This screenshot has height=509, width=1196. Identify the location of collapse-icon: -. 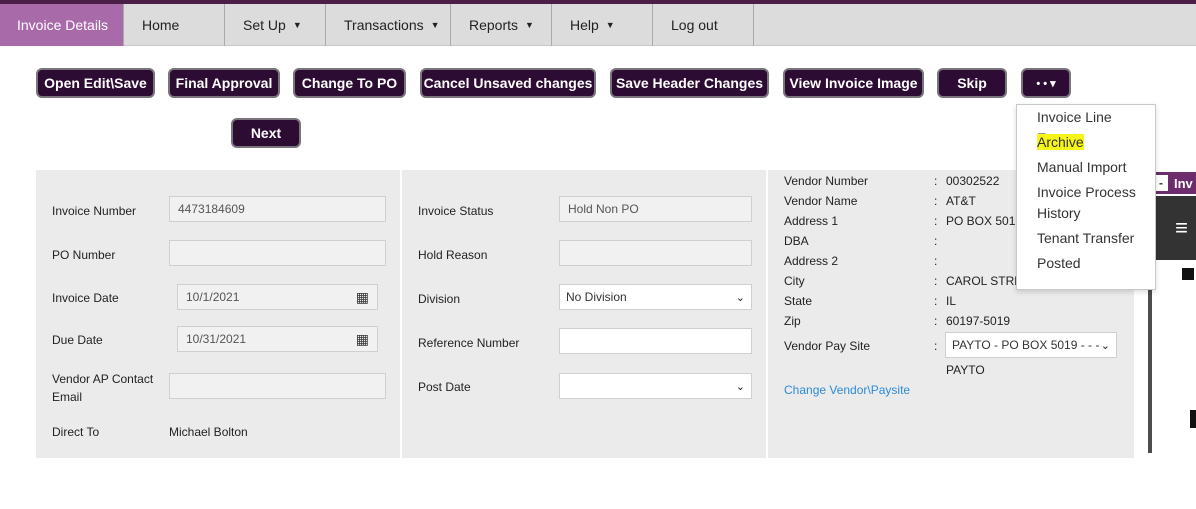
(1161, 183).